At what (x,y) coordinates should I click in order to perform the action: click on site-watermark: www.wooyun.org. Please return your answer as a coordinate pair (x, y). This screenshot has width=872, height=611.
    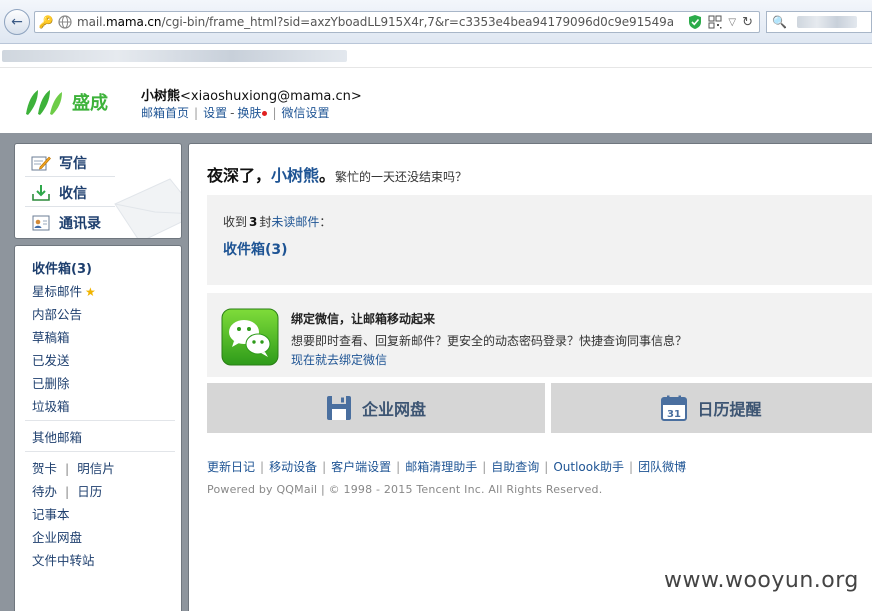
    Looking at the image, I should click on (761, 580).